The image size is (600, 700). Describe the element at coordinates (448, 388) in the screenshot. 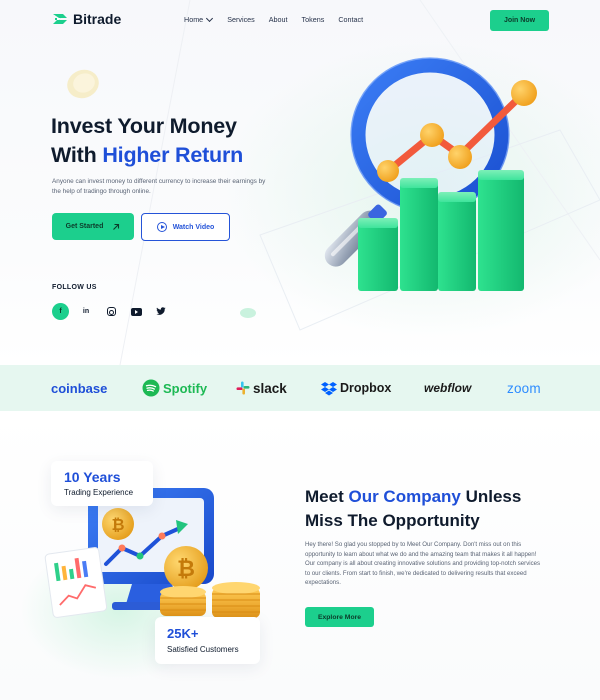

I see `brand-webflow: webflow` at that location.